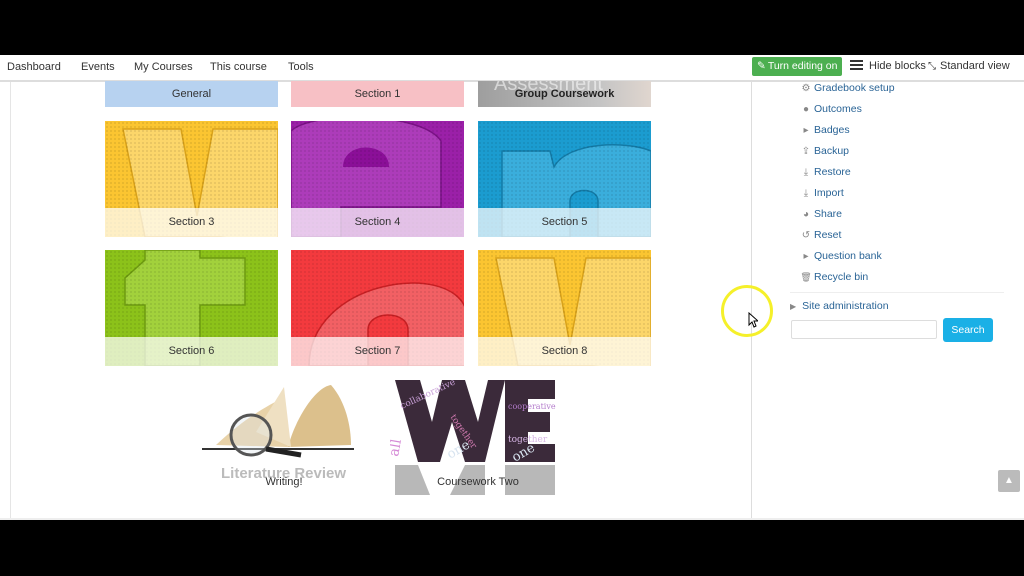 The height and width of the screenshot is (576, 1024). Describe the element at coordinates (832, 172) in the screenshot. I see `admin-item-label: Restore` at that location.